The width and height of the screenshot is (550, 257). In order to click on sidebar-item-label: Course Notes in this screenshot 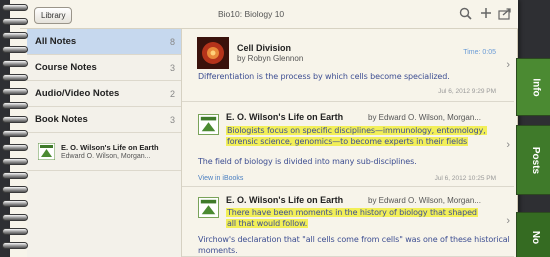, I will do `click(66, 67)`.